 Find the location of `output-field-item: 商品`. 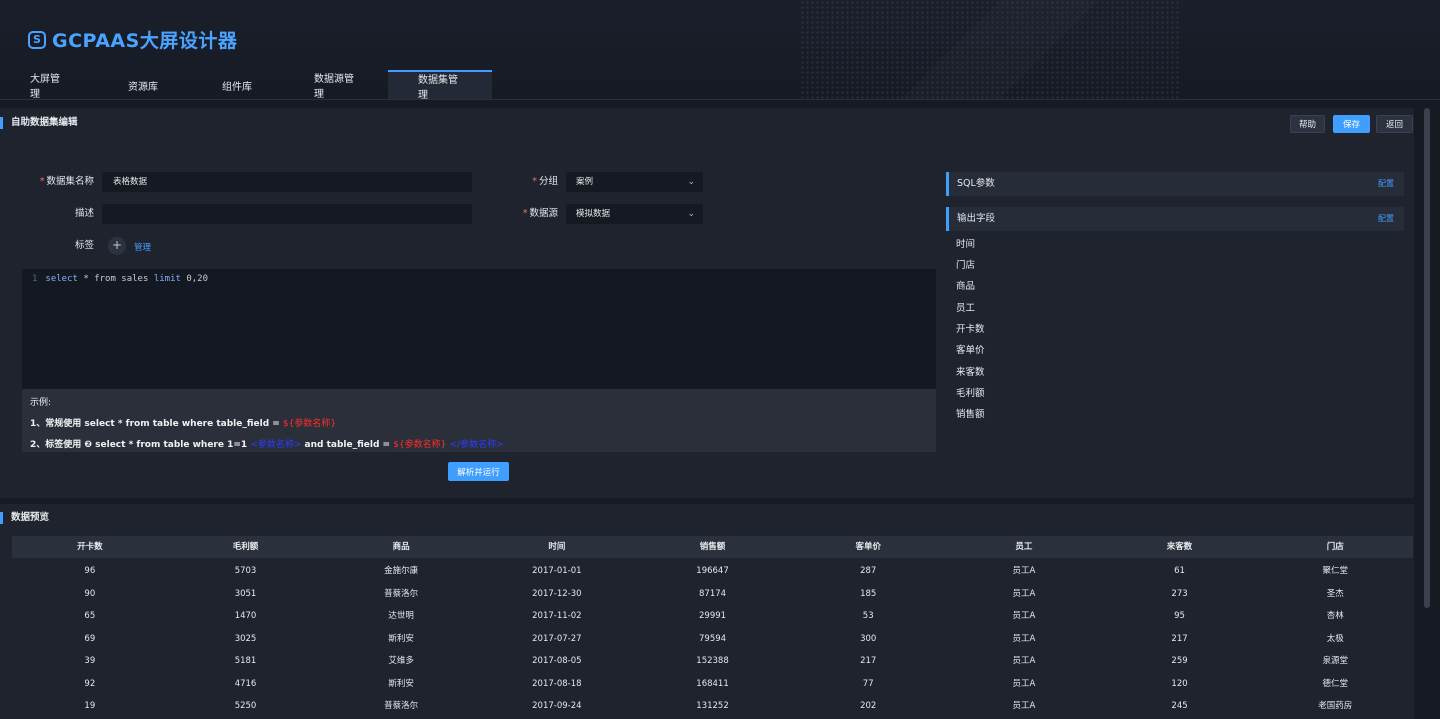

output-field-item: 商品 is located at coordinates (966, 286).